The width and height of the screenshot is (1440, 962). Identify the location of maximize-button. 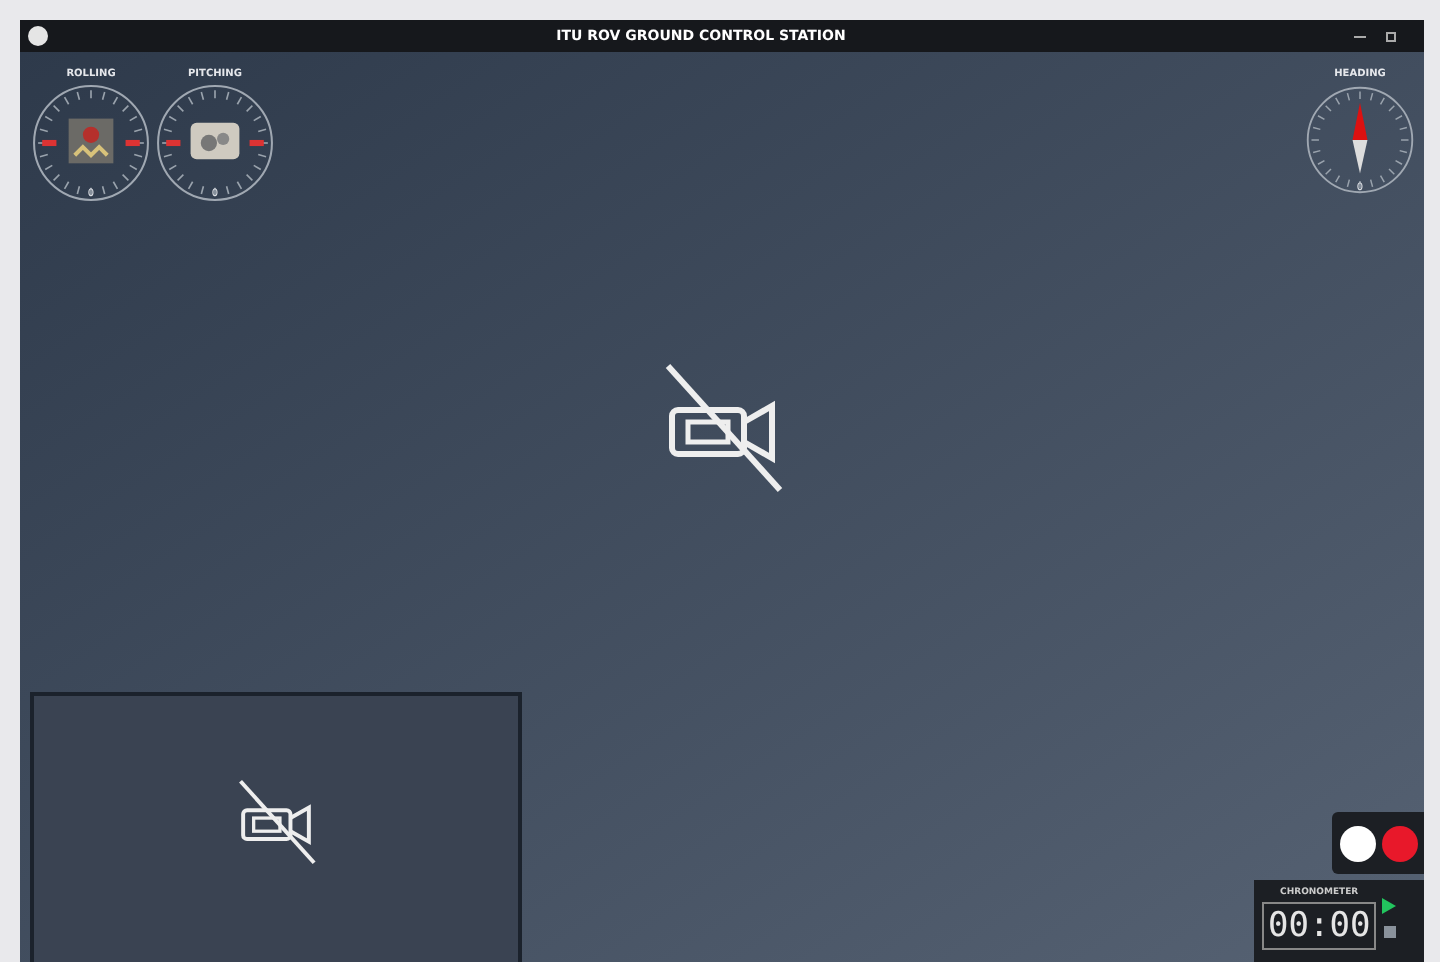
(1391, 36).